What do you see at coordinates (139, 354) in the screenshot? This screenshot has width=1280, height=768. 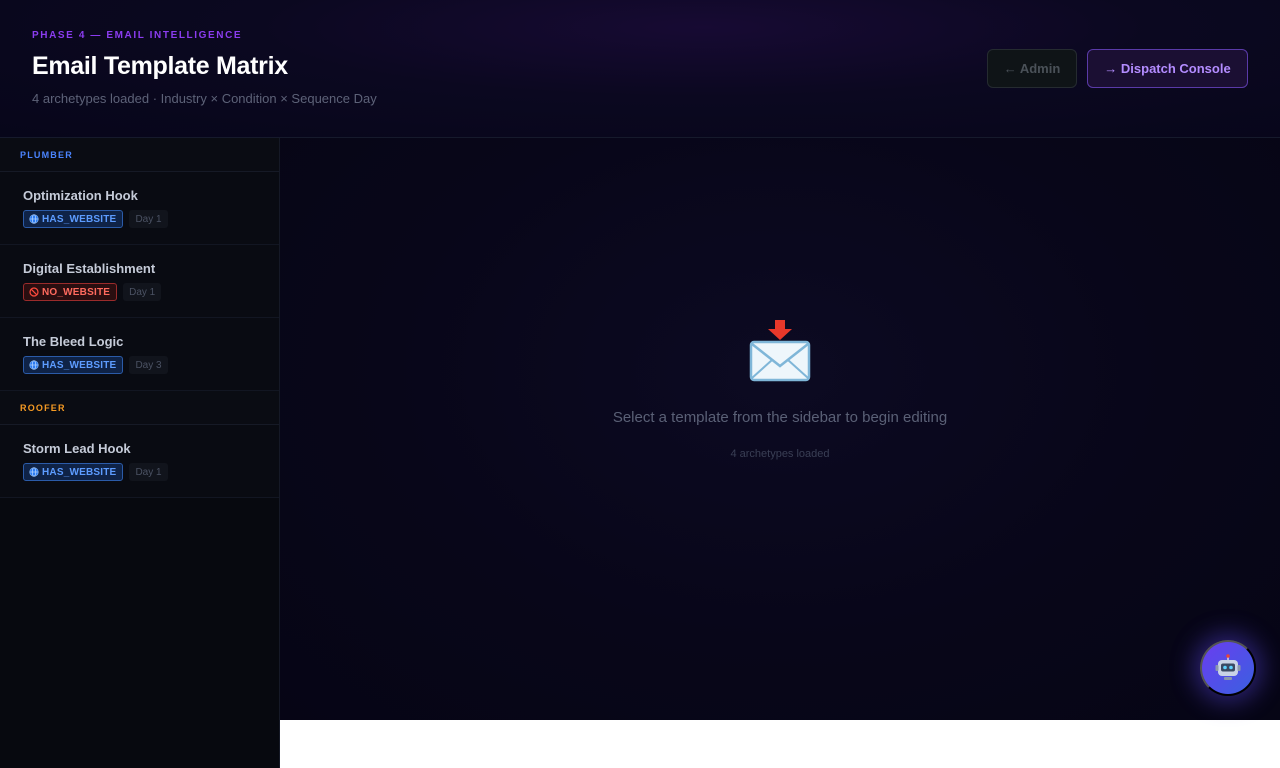 I see `template-item-the-bleed-logic: The Bleed Logic HAS_WEBSITE Day 3` at bounding box center [139, 354].